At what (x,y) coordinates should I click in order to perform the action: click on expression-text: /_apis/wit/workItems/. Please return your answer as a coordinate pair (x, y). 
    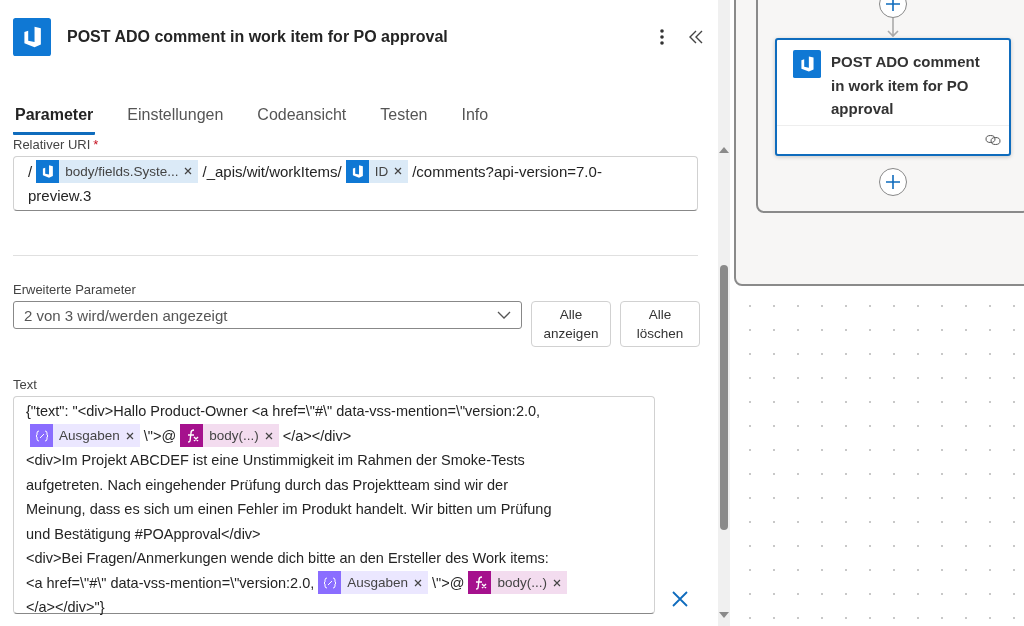
    Looking at the image, I should click on (272, 171).